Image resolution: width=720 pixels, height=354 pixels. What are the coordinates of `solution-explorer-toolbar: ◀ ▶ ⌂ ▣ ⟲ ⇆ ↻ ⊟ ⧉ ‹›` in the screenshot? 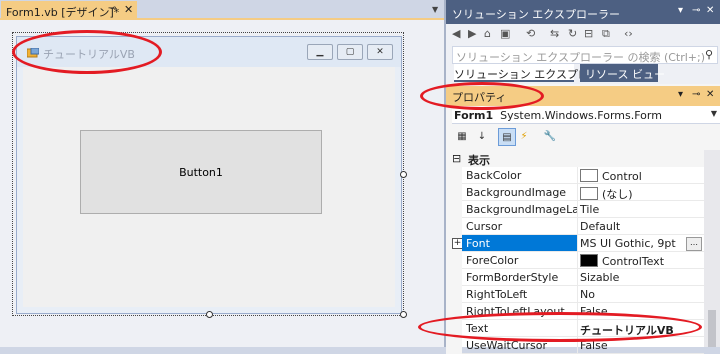 It's located at (583, 34).